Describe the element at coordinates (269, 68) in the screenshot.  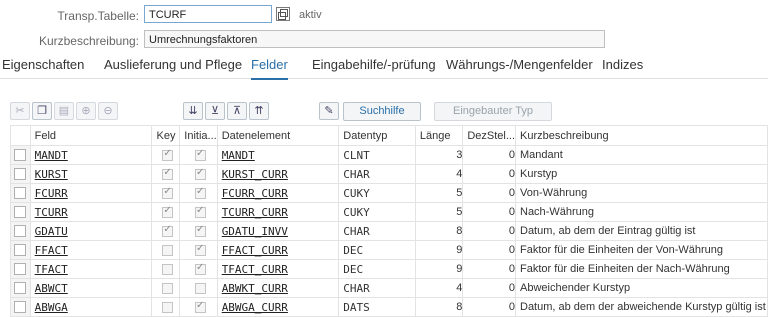
I see `tab-felder: Felder` at that location.